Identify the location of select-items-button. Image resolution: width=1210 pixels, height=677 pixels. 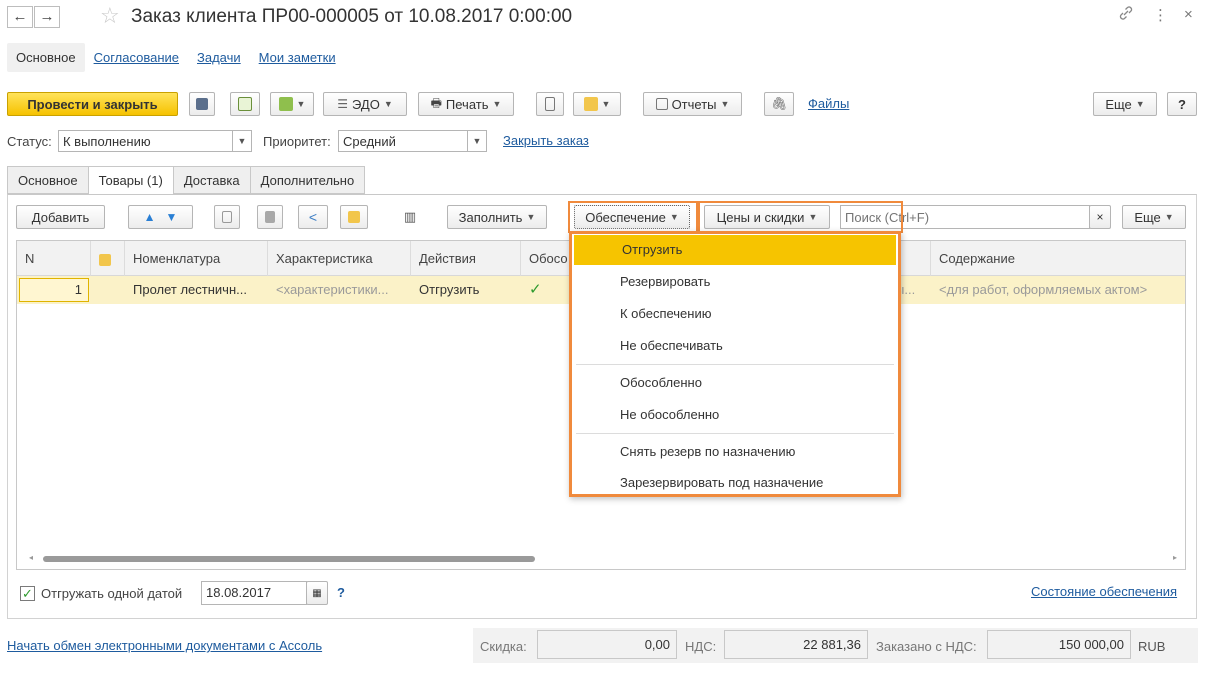
(354, 217).